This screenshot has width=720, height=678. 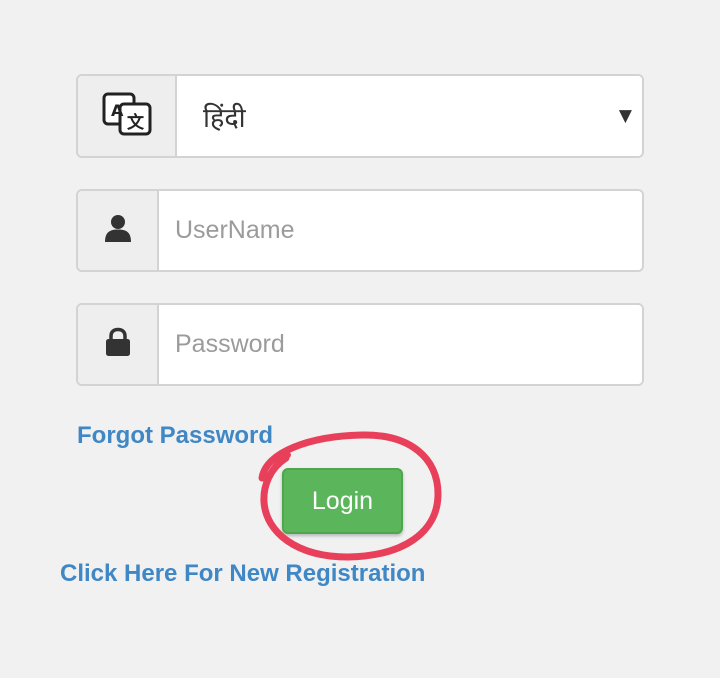 I want to click on username-addon, so click(x=118, y=230).